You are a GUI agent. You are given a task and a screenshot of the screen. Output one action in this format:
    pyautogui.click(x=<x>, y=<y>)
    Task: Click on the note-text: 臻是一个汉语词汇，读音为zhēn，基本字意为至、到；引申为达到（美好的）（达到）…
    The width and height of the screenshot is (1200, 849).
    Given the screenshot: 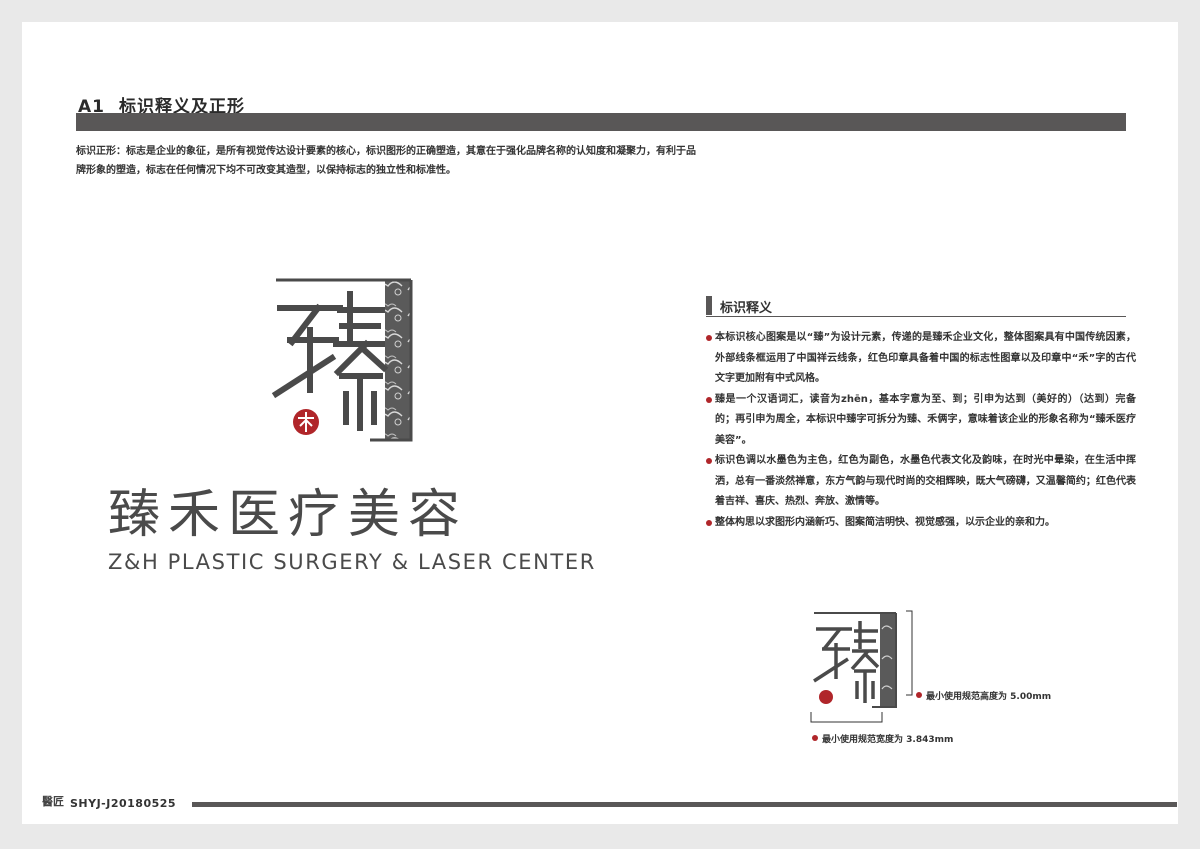 What is the action you would take?
    pyautogui.click(x=925, y=419)
    